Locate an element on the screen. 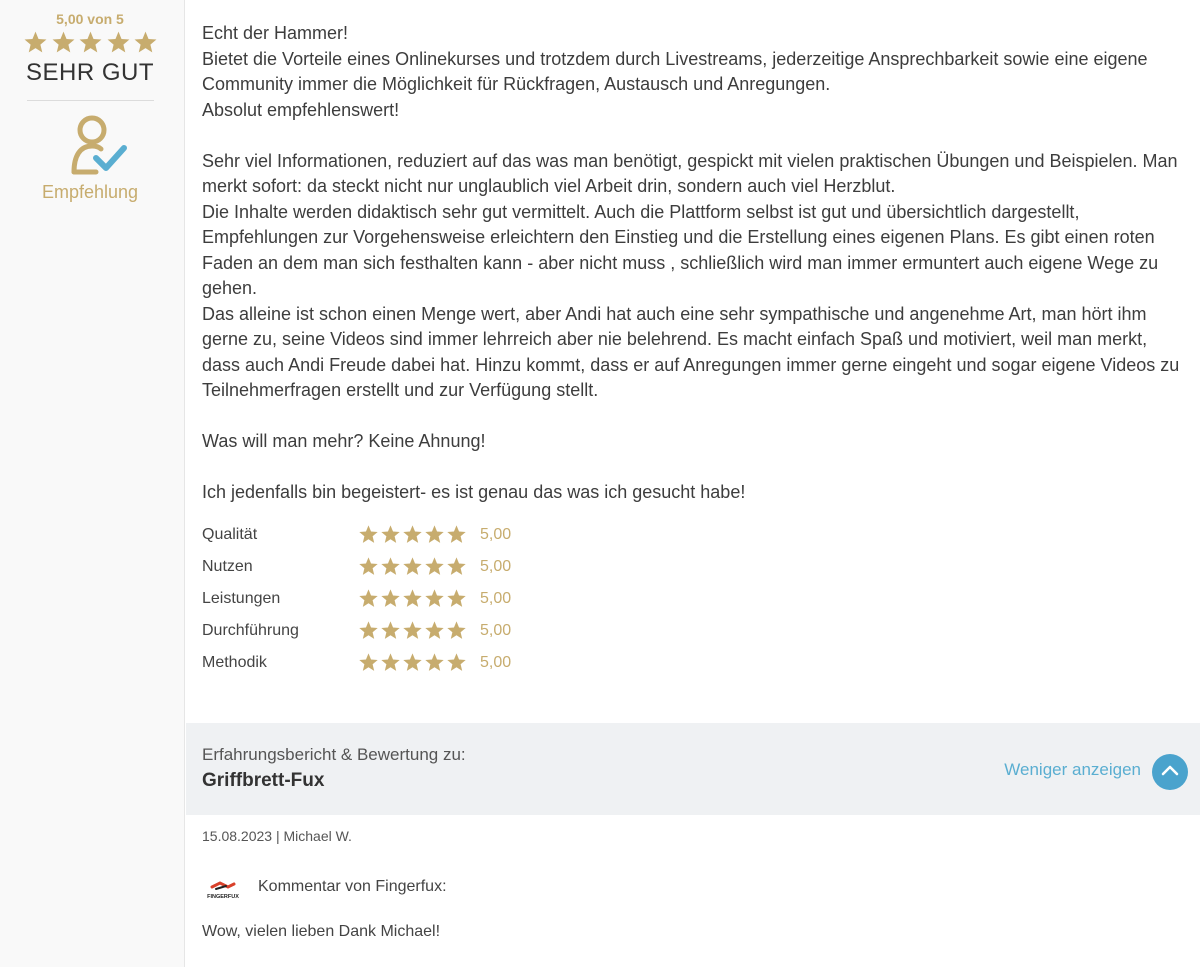 This screenshot has height=967, width=1200. rating-row: Qualität 5,00 is located at coordinates (402, 537).